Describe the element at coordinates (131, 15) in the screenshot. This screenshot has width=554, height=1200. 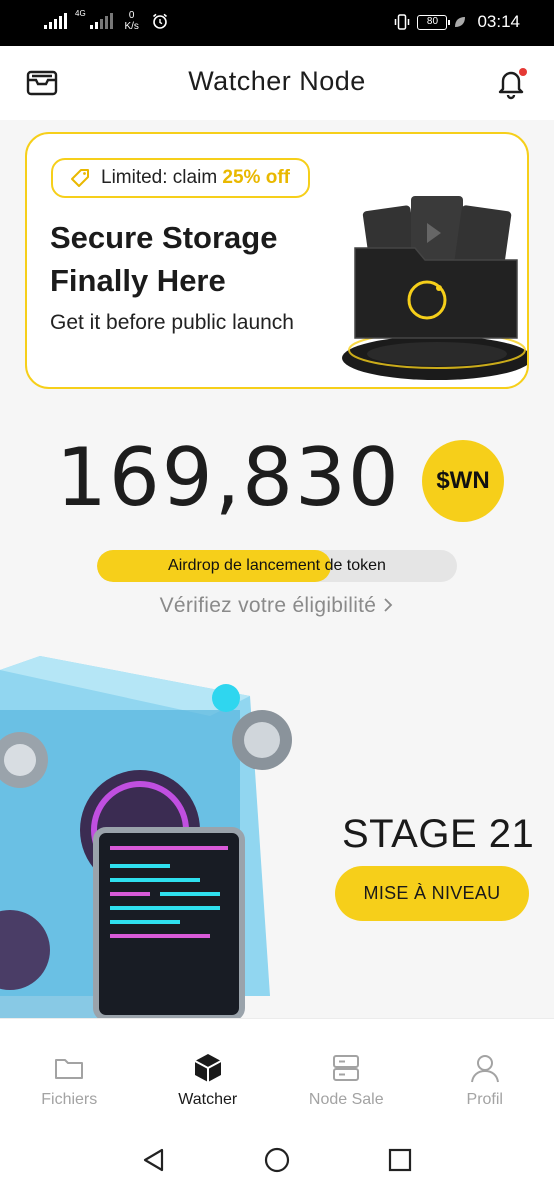
I see `speed-value: 0` at that location.